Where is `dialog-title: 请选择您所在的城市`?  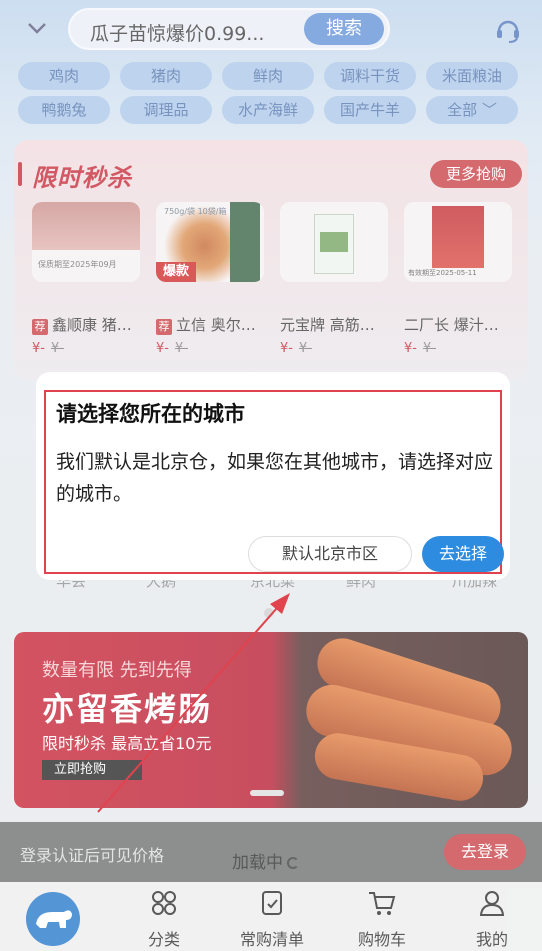
dialog-title: 请选择您所在的城市 is located at coordinates (150, 414).